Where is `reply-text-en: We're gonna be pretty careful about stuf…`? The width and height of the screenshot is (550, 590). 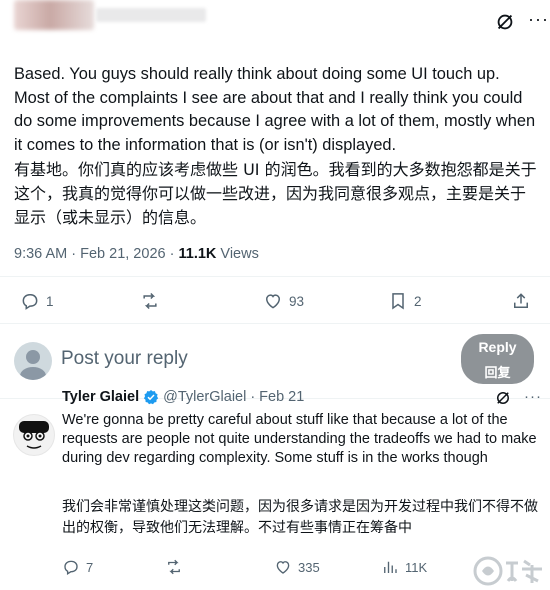
reply-text-en: We're gonna be pretty careful about stuf… is located at coordinates (299, 439).